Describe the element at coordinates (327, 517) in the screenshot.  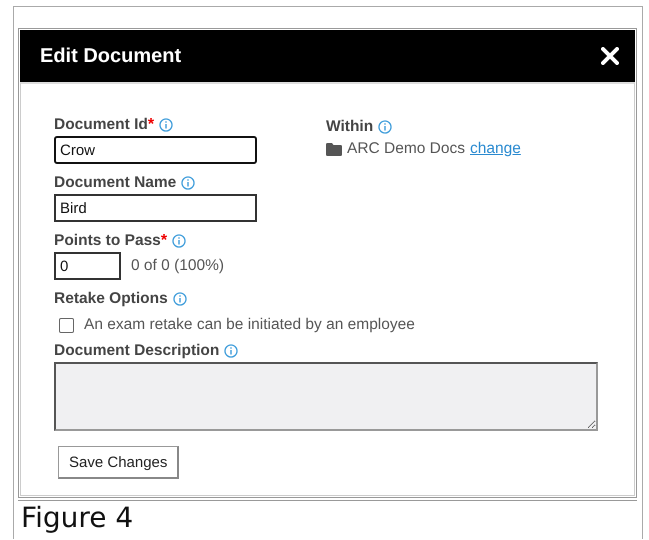
I see `figure-caption: Figure 4` at that location.